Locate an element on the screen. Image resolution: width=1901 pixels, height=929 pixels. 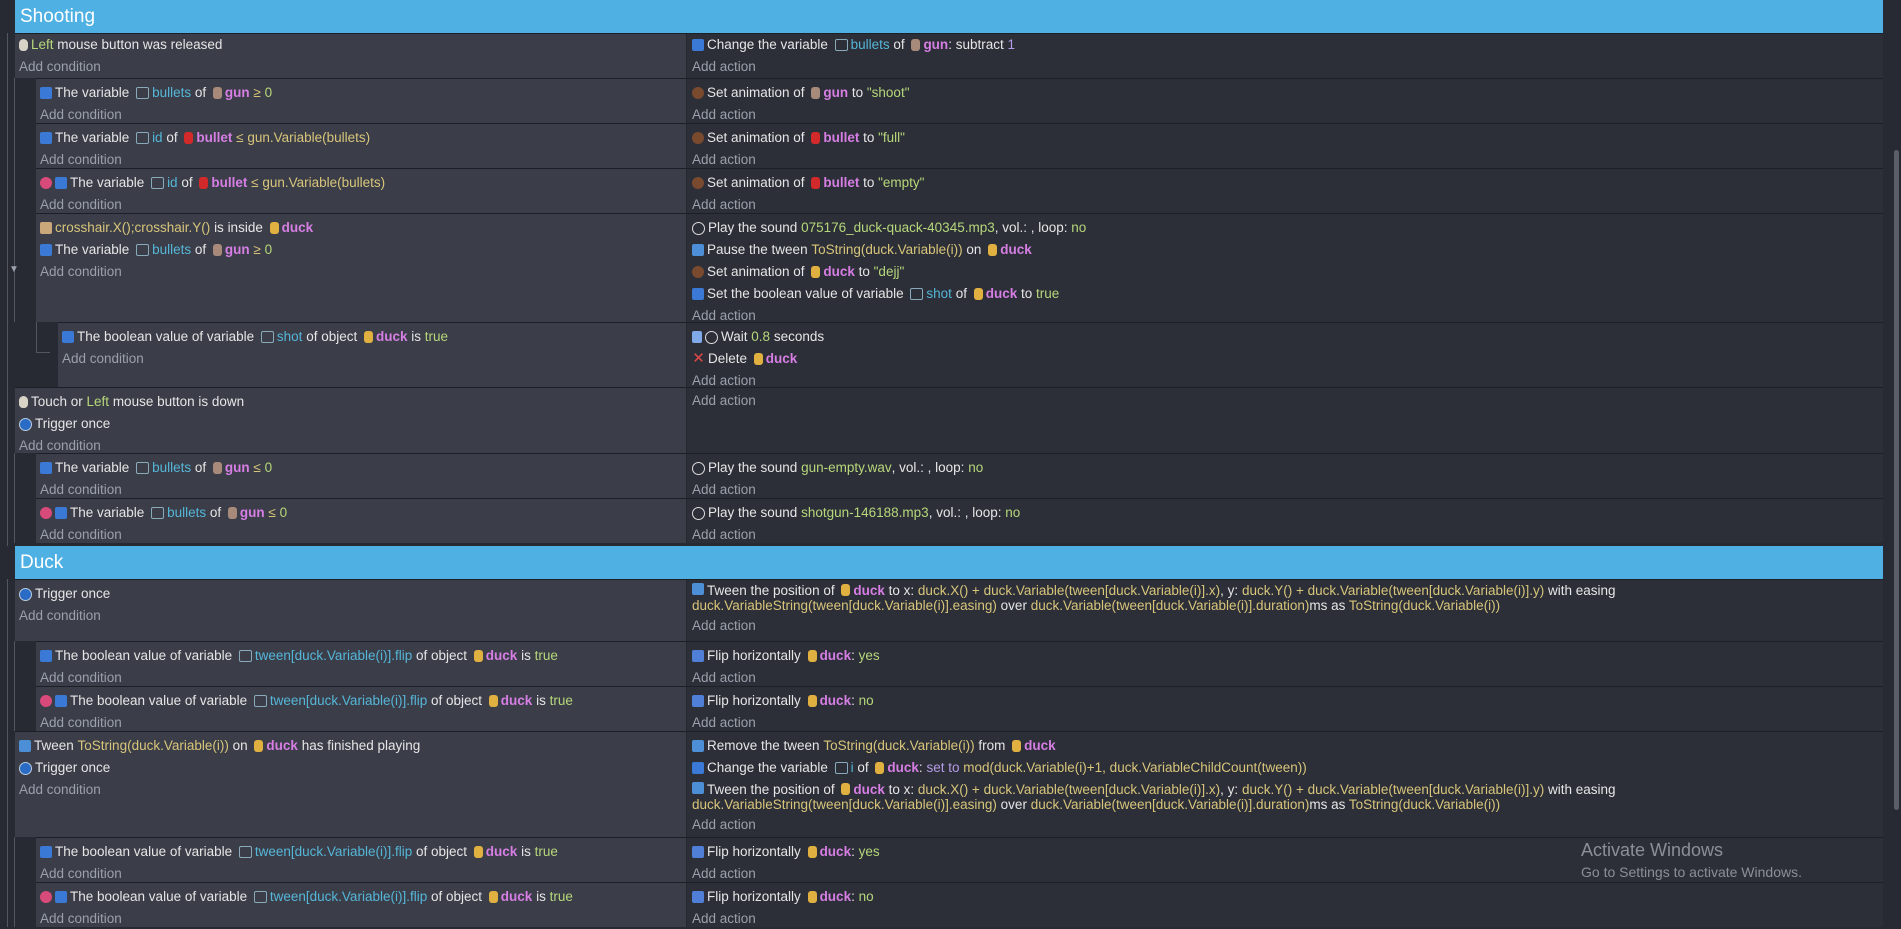
flip-icon is located at coordinates (698, 656).